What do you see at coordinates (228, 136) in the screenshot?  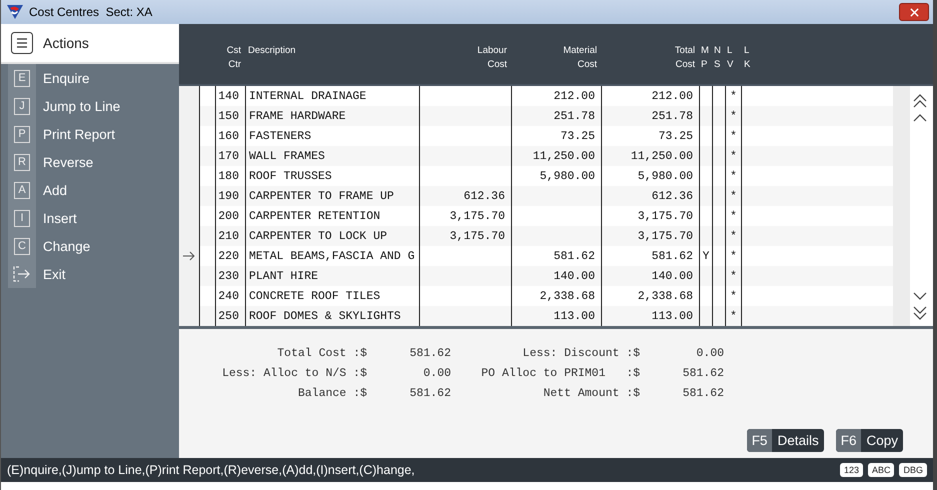 I see `code-cell: 160` at bounding box center [228, 136].